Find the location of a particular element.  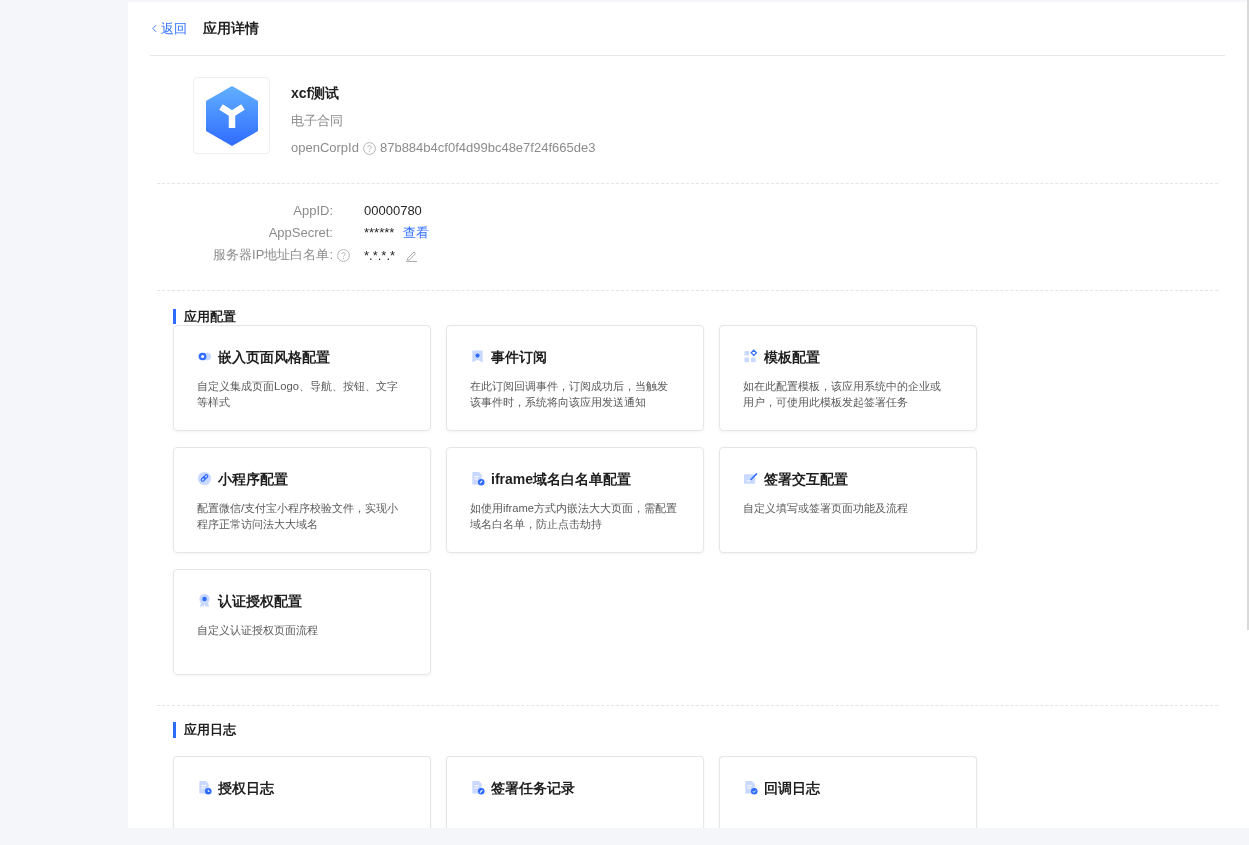

config-card: 模板配置 如在此配置模板，该应用系统中的企业或用户，可使用此模板发起签署任务 is located at coordinates (848, 377).